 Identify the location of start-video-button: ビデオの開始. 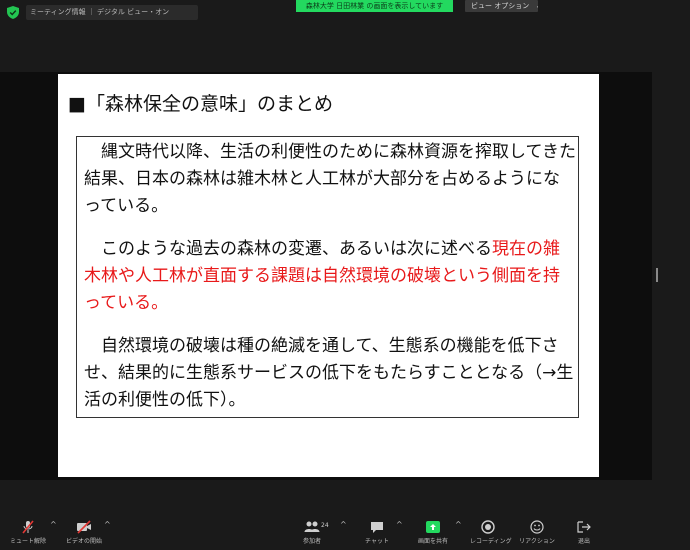
(84, 530).